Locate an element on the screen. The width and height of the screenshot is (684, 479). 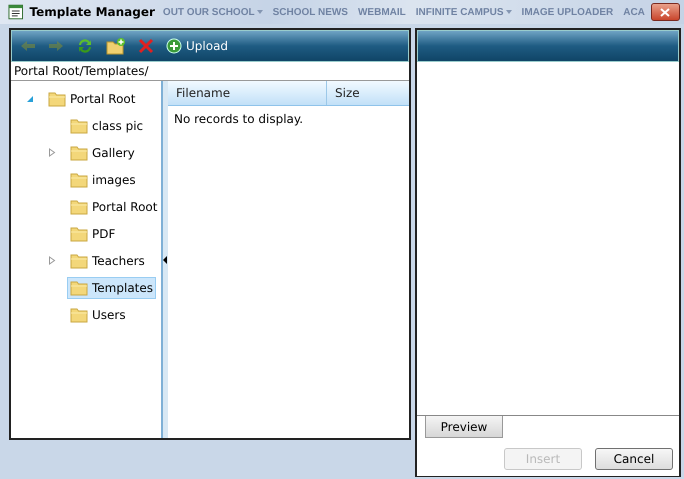
new-folder-icon is located at coordinates (116, 46).